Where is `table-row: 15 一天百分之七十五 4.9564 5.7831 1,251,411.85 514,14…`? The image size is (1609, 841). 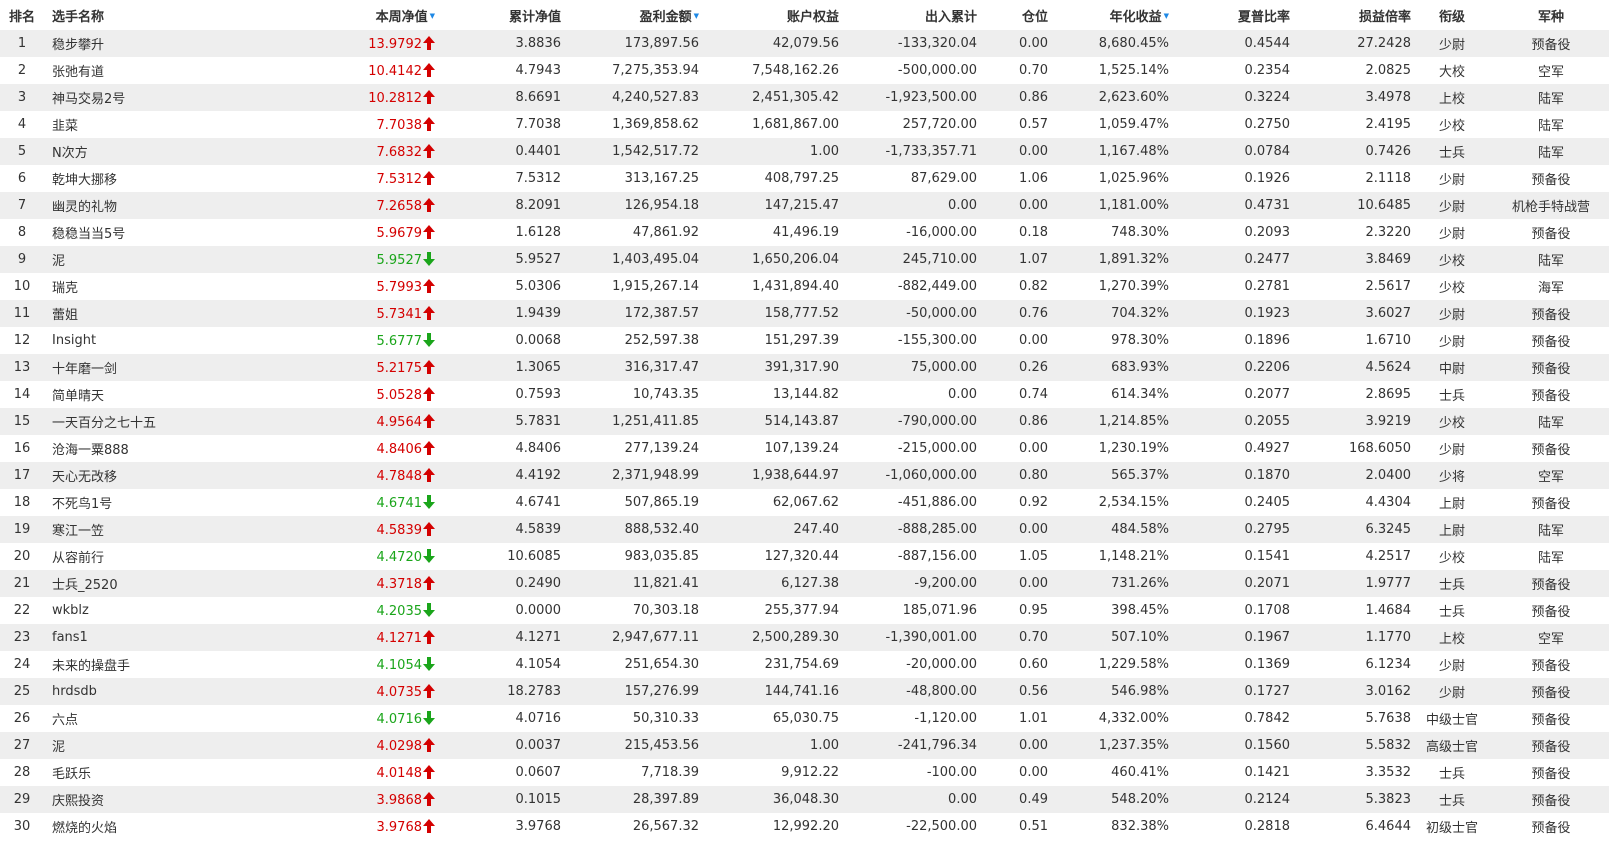 table-row: 15 一天百分之七十五 4.9564 5.7831 1,251,411.85 514,14… is located at coordinates (804, 421).